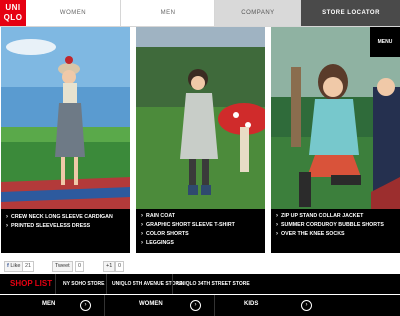 The width and height of the screenshot is (400, 316). What do you see at coordinates (200, 265) in the screenshot?
I see `social-bar: f Like 21 Tweet 0 +1 0` at bounding box center [200, 265].